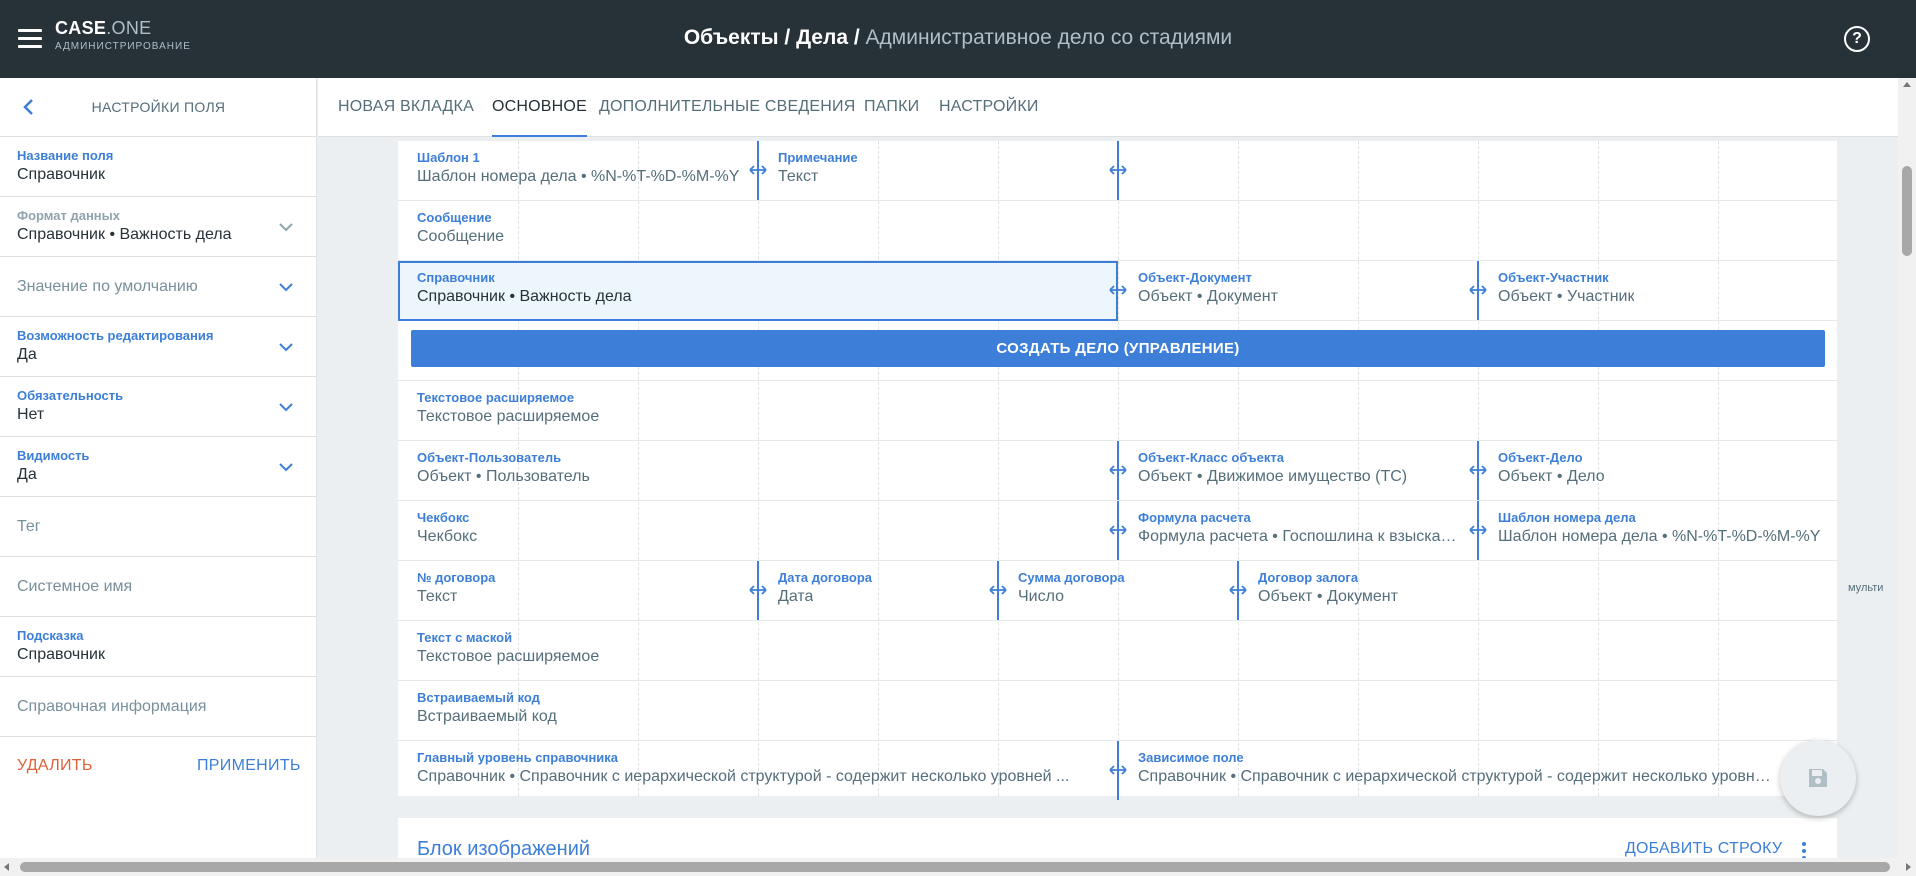  I want to click on resize-horizontal-icon, so click(1118, 170).